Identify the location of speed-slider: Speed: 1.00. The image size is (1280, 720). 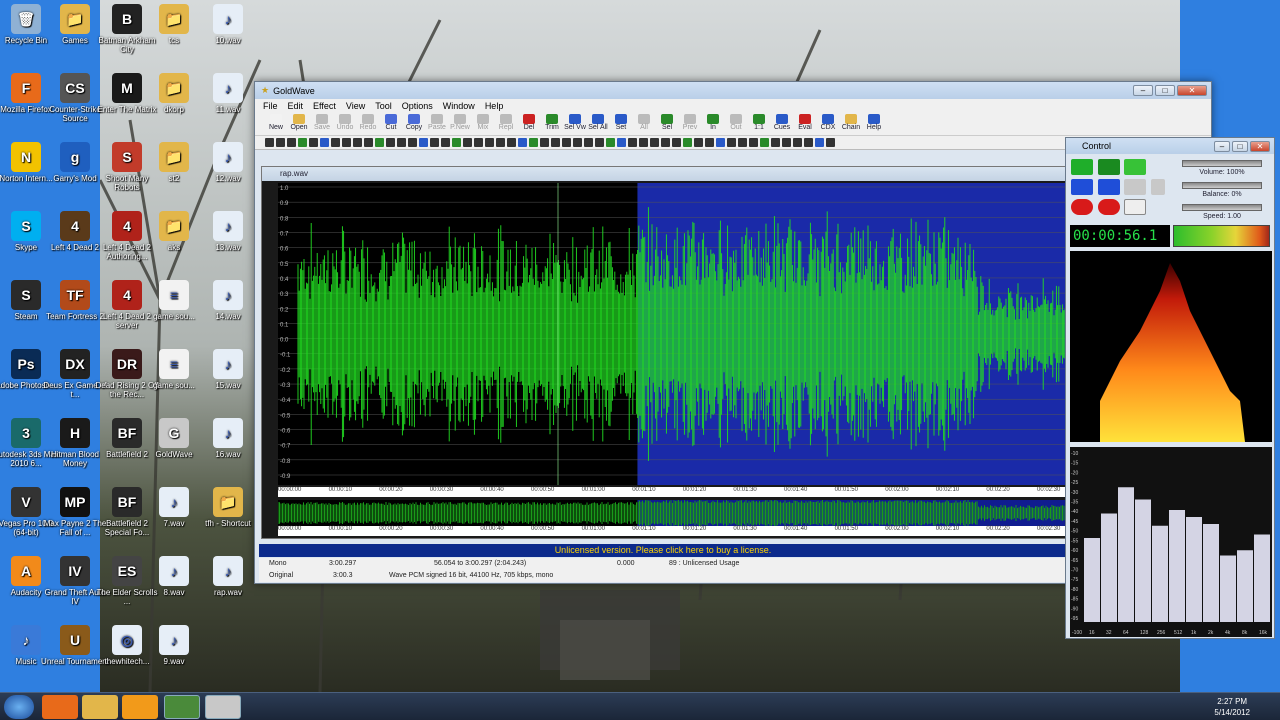
(1222, 214).